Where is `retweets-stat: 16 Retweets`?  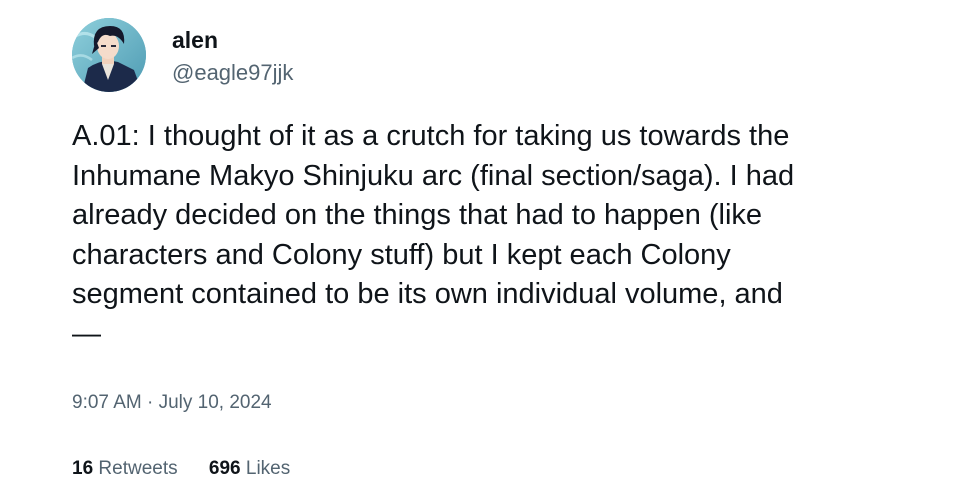
retweets-stat: 16 Retweets is located at coordinates (125, 469).